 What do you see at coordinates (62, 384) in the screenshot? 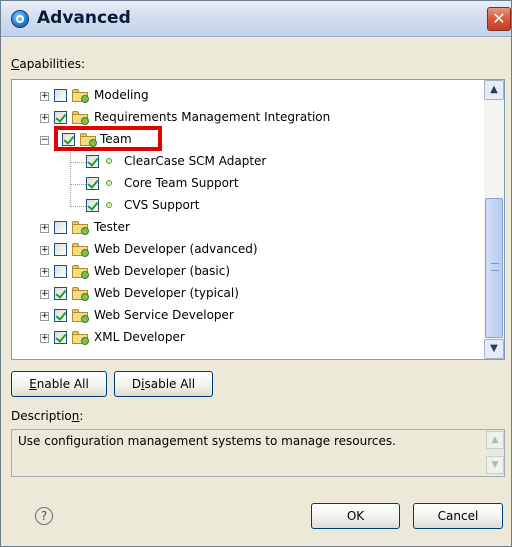
I see `enable-label: nable All` at bounding box center [62, 384].